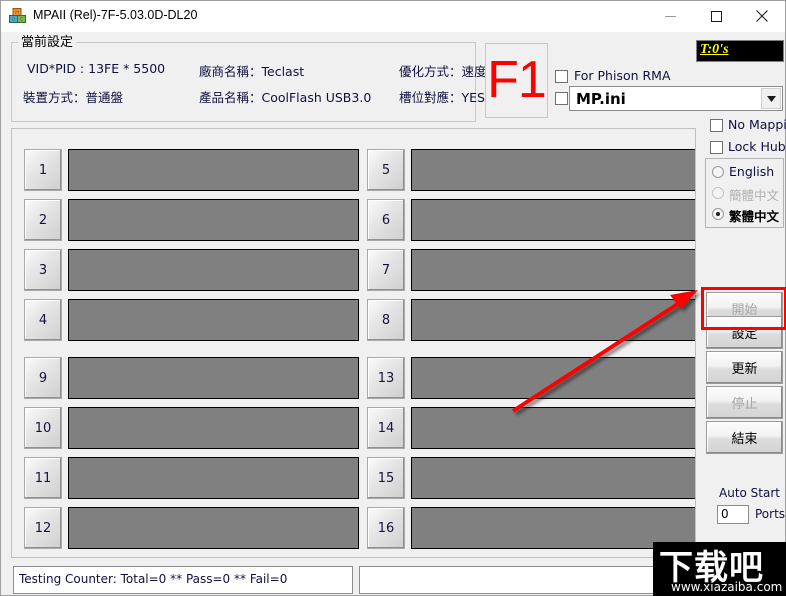 The image size is (786, 596). I want to click on slot-number-button-3: 3, so click(43, 270).